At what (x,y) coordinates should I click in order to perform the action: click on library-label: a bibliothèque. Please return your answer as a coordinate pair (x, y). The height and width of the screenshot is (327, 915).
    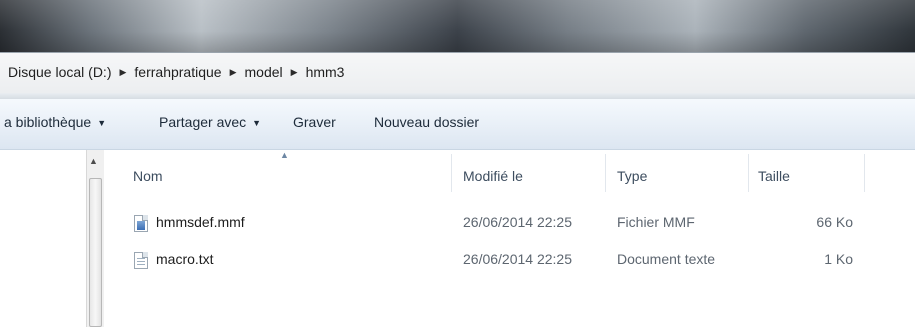
    Looking at the image, I should click on (48, 122).